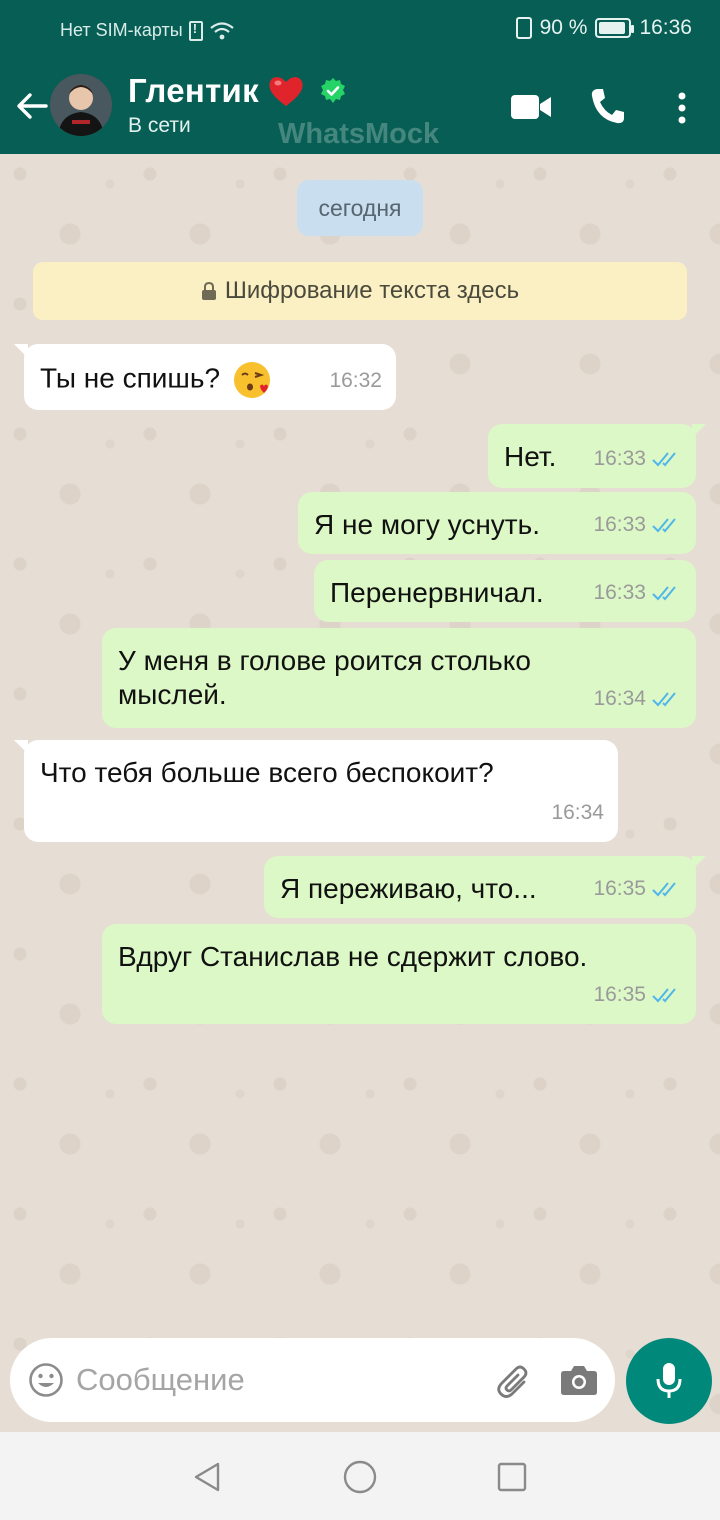  I want to click on encryption-banner: Шифрование текста здесь, so click(360, 291).